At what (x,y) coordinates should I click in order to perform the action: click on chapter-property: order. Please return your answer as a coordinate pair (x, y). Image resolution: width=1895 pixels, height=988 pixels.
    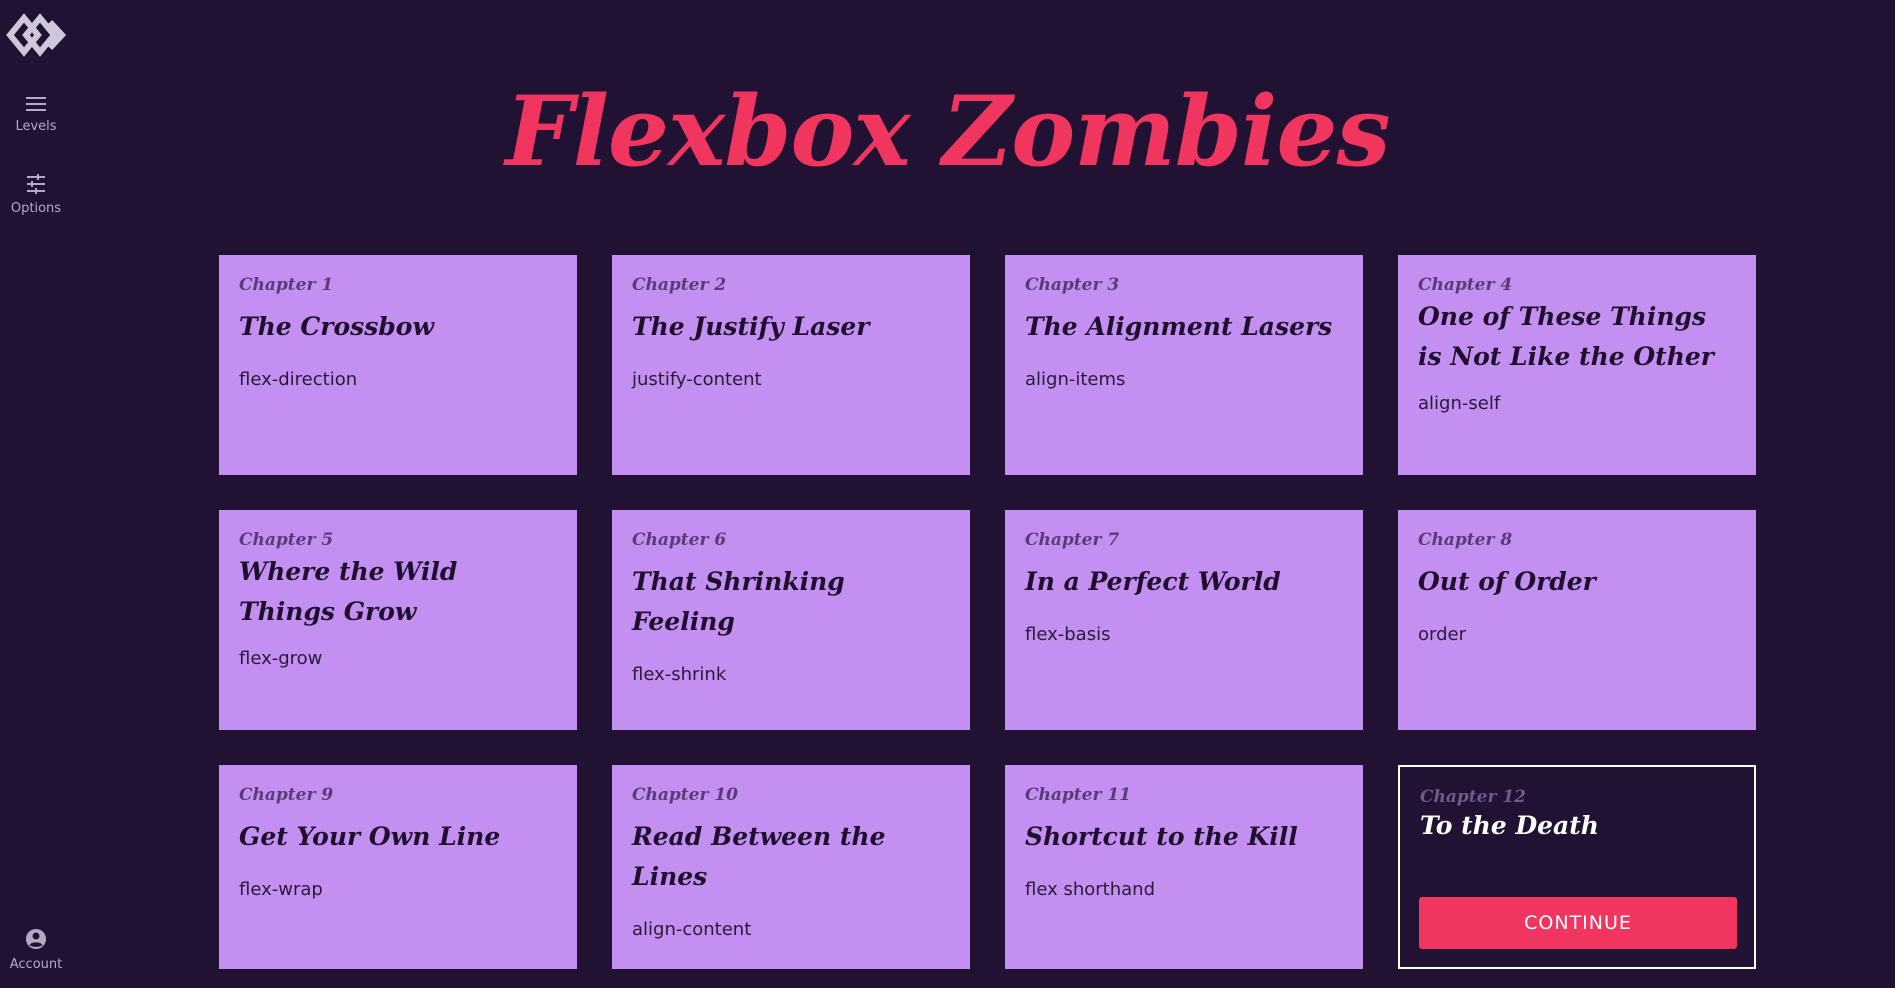
    Looking at the image, I should click on (1442, 634).